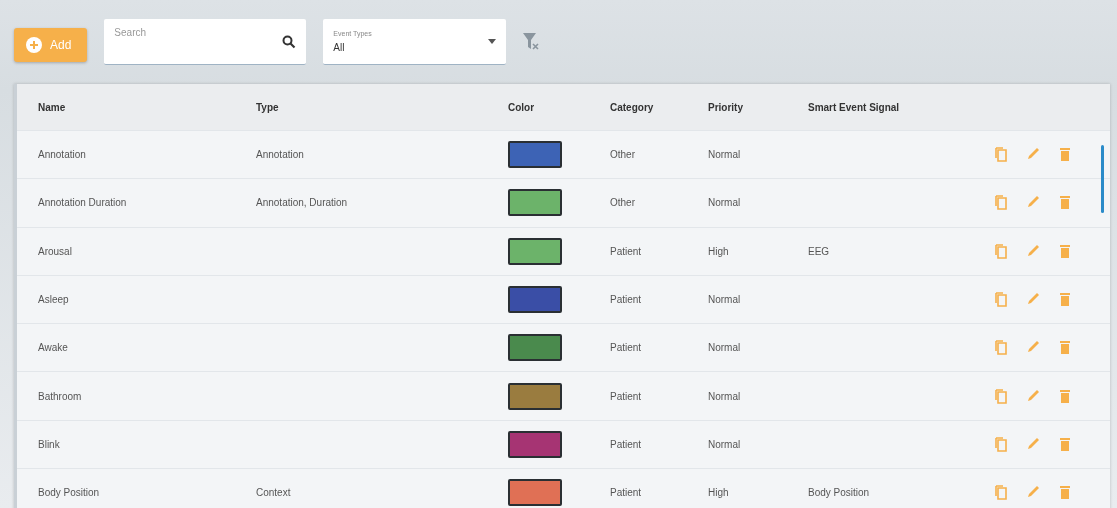  Describe the element at coordinates (274, 493) in the screenshot. I see `type-cell-text: Context` at that location.